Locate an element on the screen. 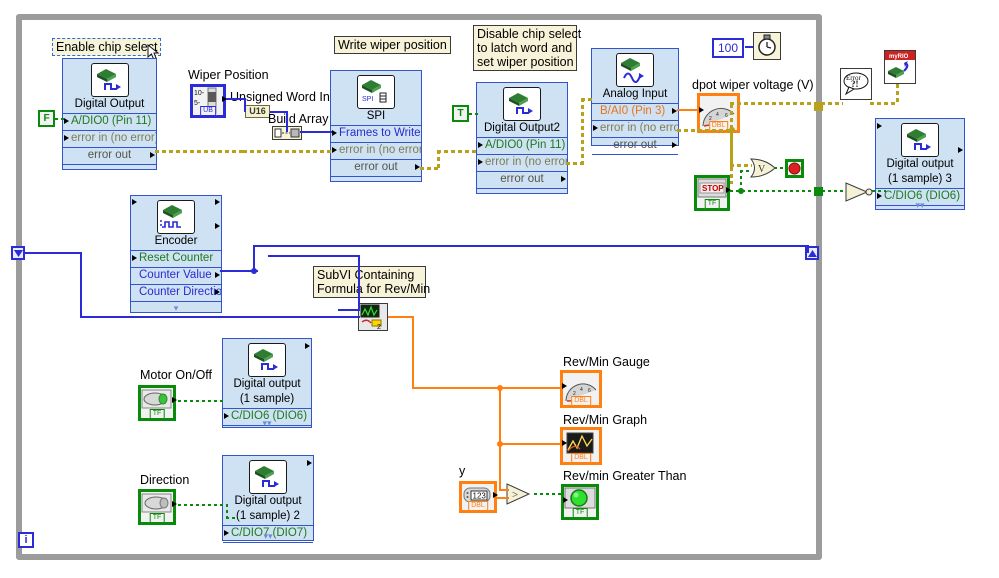 Image resolution: width=999 pixels, height=578 pixels. motor-on-off-switch: TF is located at coordinates (157, 403).